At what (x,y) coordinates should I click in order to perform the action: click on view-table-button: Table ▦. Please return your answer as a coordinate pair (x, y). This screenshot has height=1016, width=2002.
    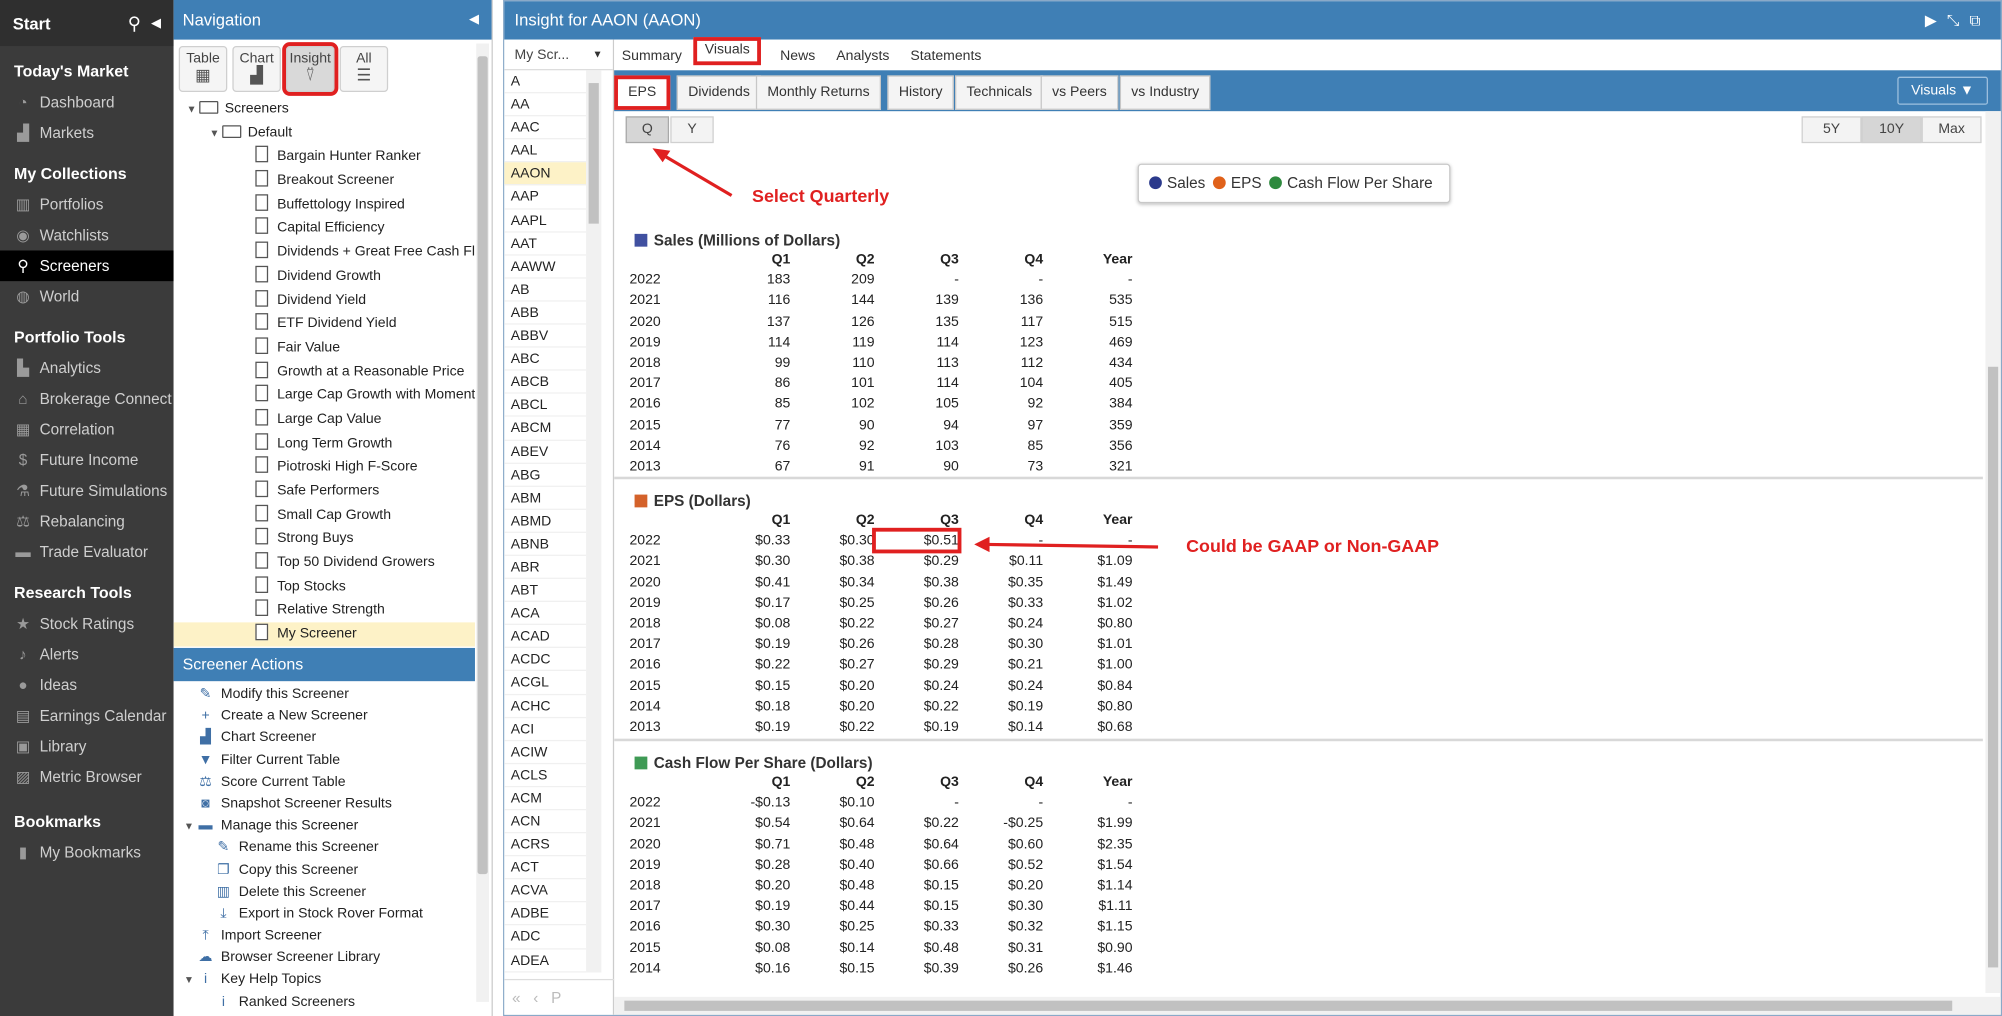
    Looking at the image, I should click on (203, 69).